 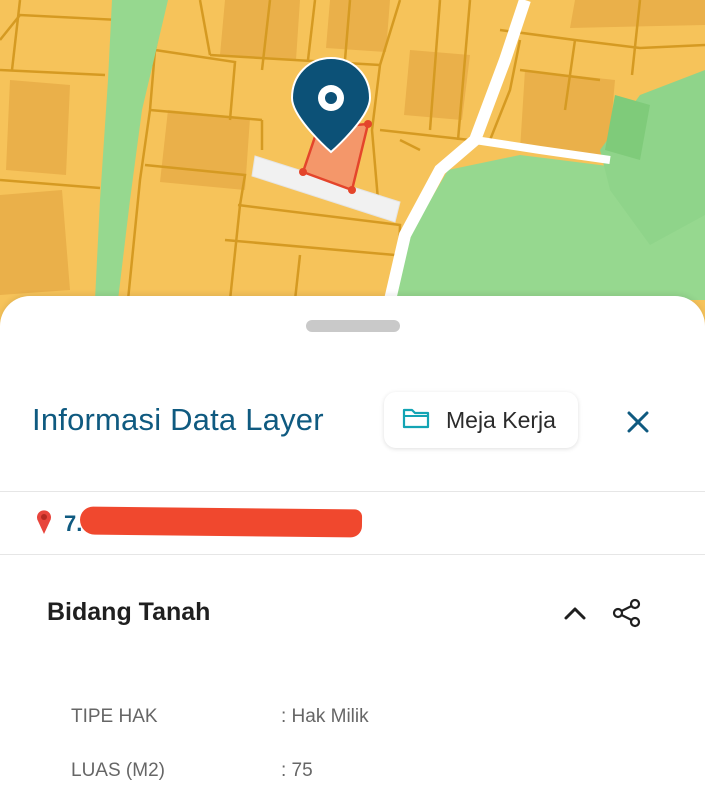 I want to click on collapse-button, so click(x=575, y=615).